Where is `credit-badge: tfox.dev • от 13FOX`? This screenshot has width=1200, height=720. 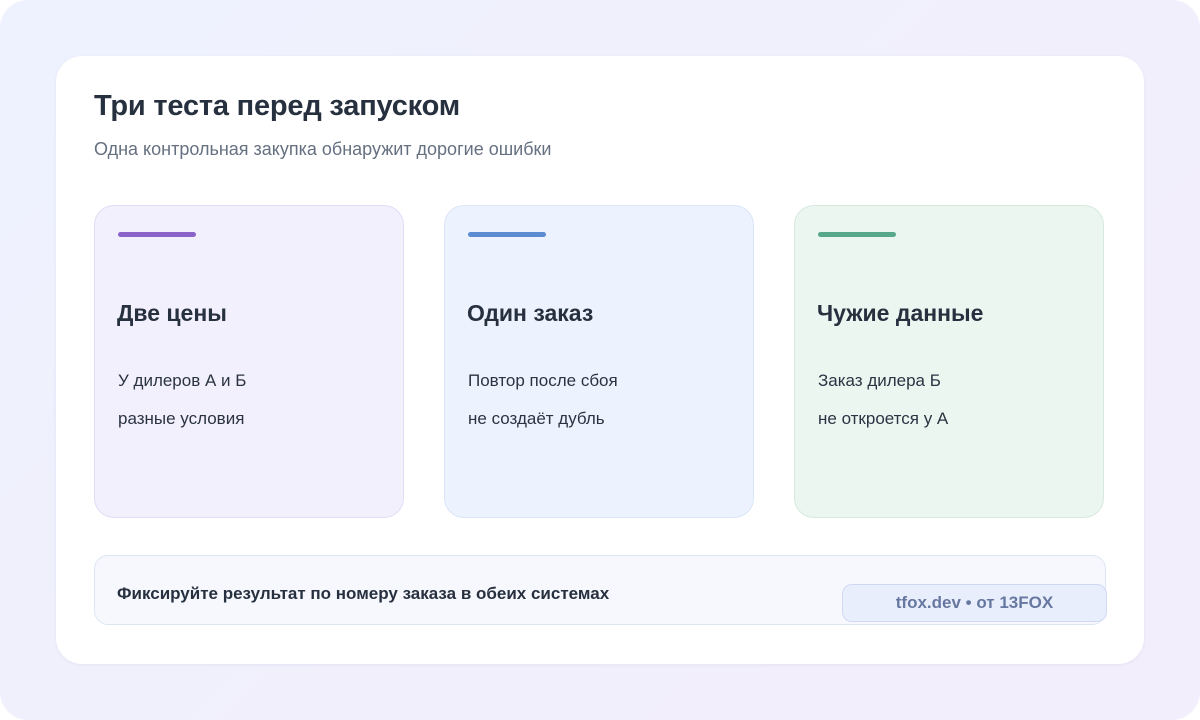
credit-badge: tfox.dev • от 13FOX is located at coordinates (974, 603).